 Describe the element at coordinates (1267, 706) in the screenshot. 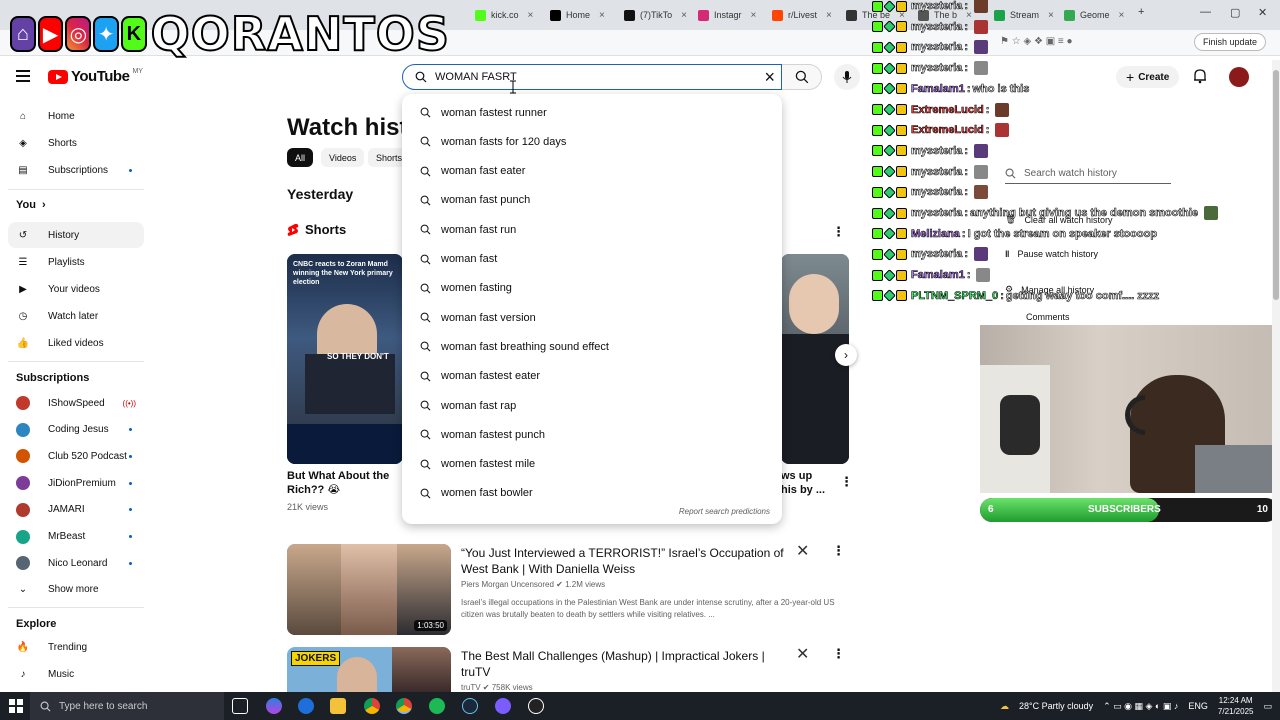

I see `notification-center-icon: ▭` at that location.